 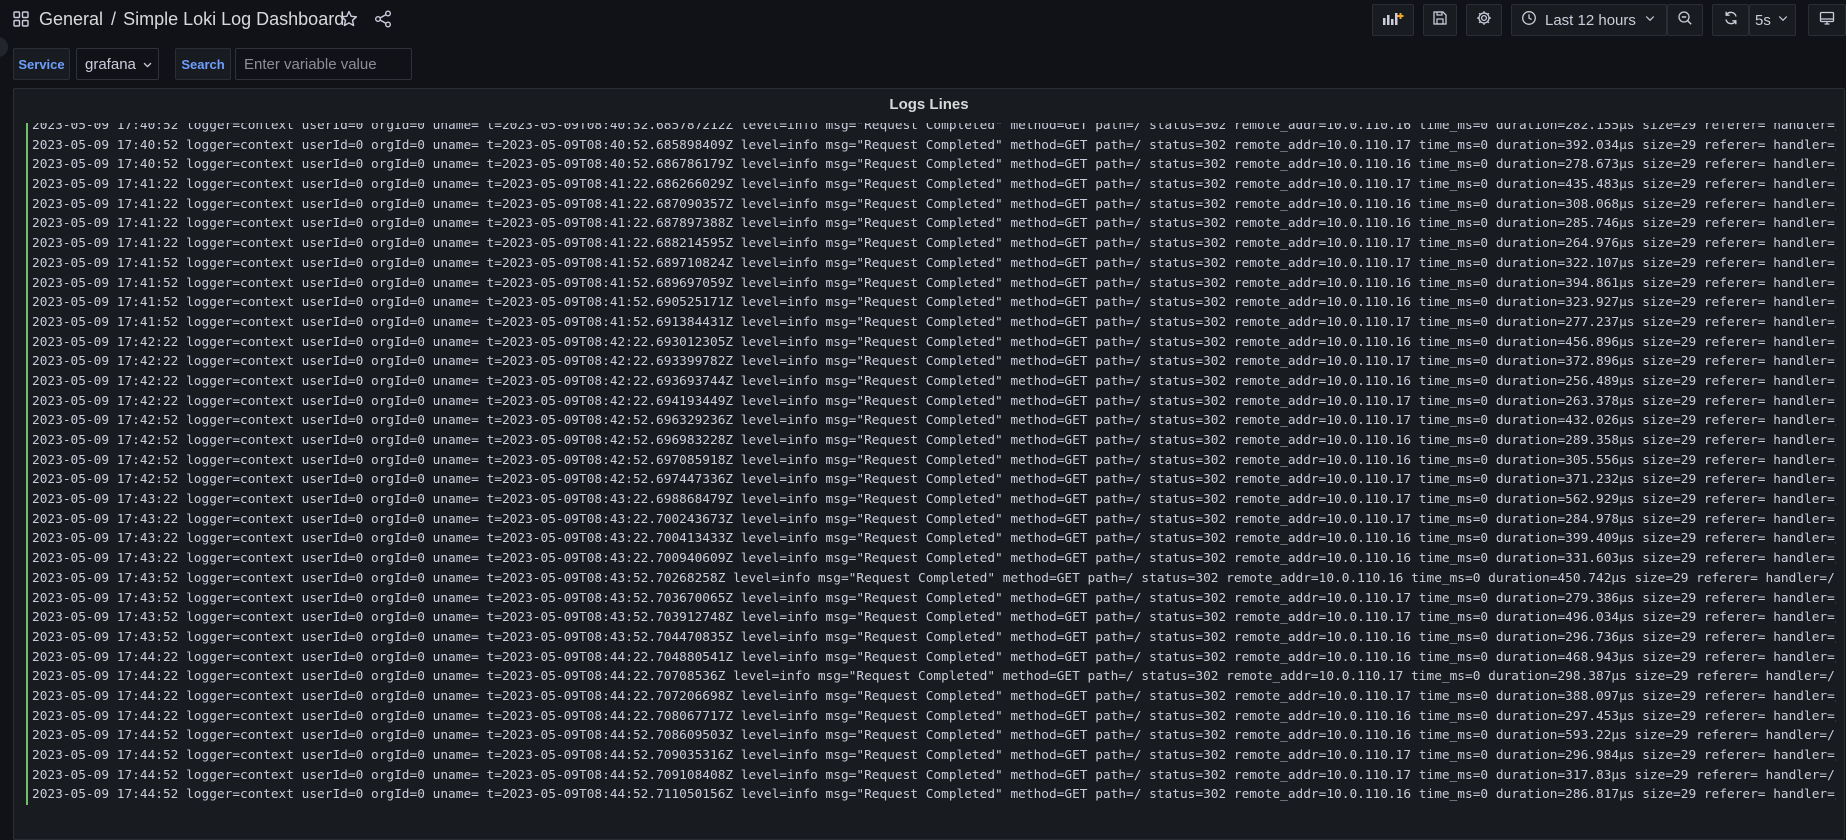 I want to click on zoom-out-button, so click(x=1685, y=20).